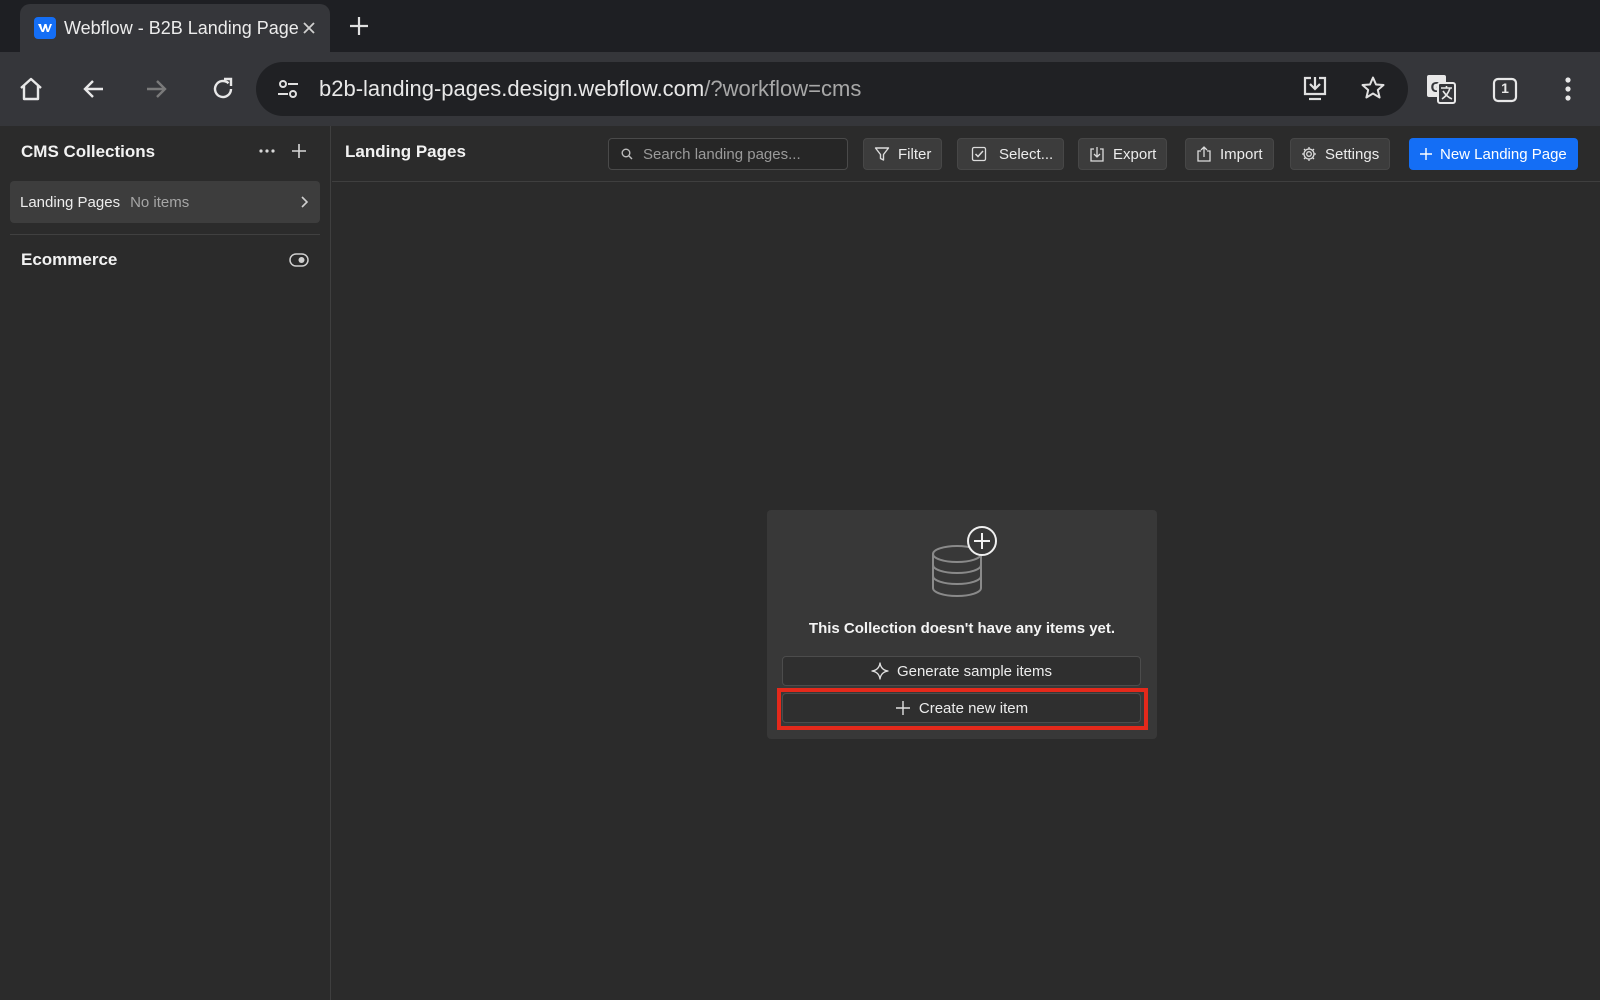 The width and height of the screenshot is (1600, 1000). Describe the element at coordinates (70, 202) in the screenshot. I see `collection-name: Landing Pages` at that location.